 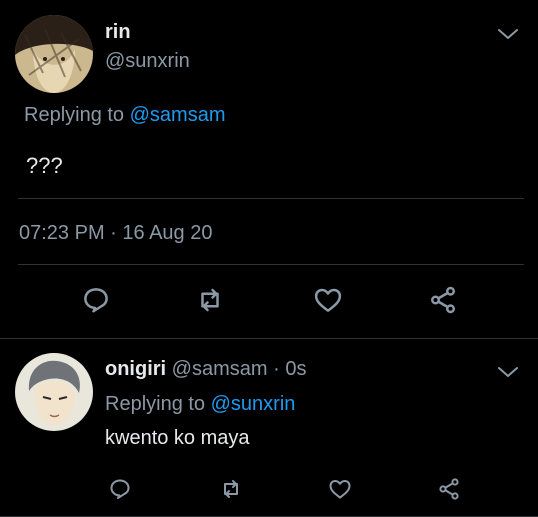 I want to click on avatar-rin, so click(x=54, y=54).